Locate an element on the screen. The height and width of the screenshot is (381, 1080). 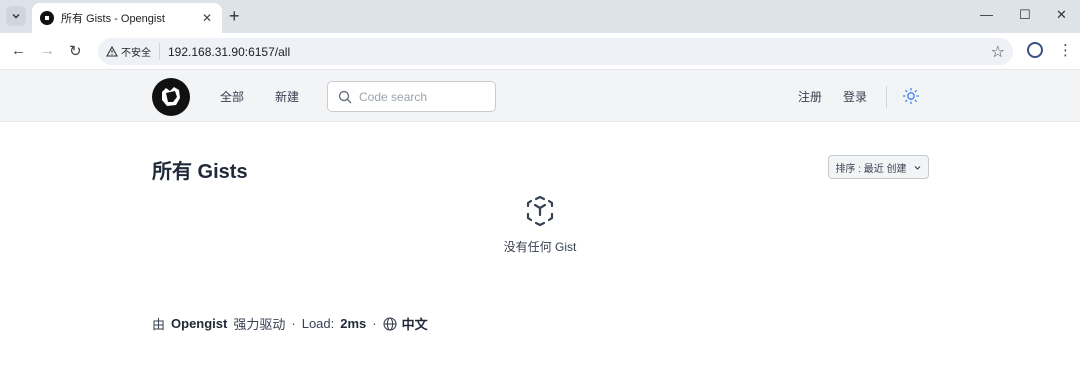
sun-icon is located at coordinates (911, 96).